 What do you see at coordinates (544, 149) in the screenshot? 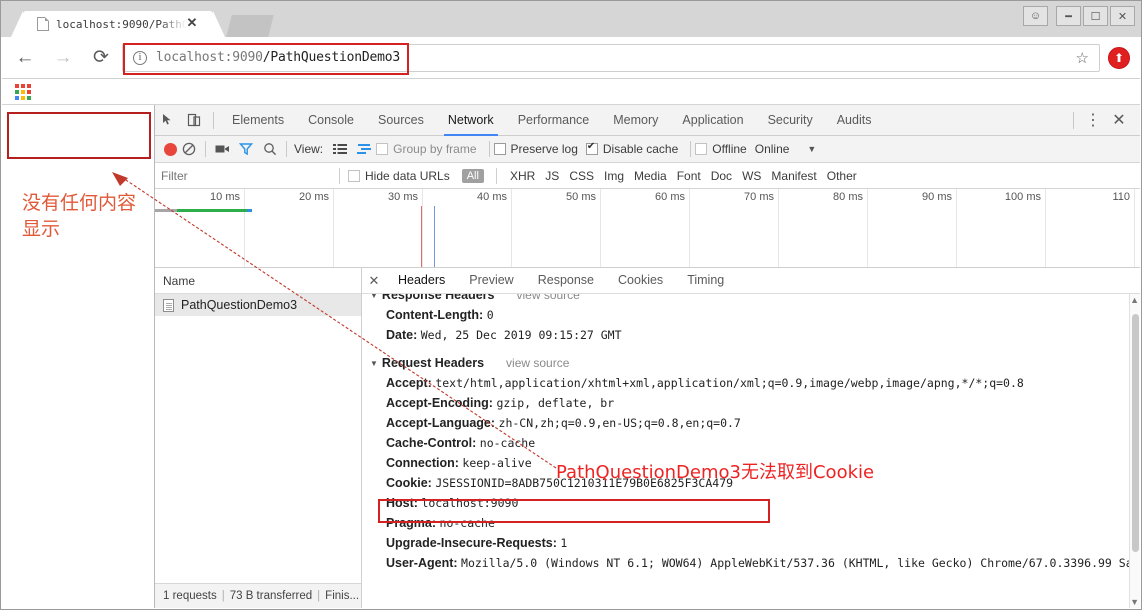
I see `preserve-log-label: Preserve log` at bounding box center [544, 149].